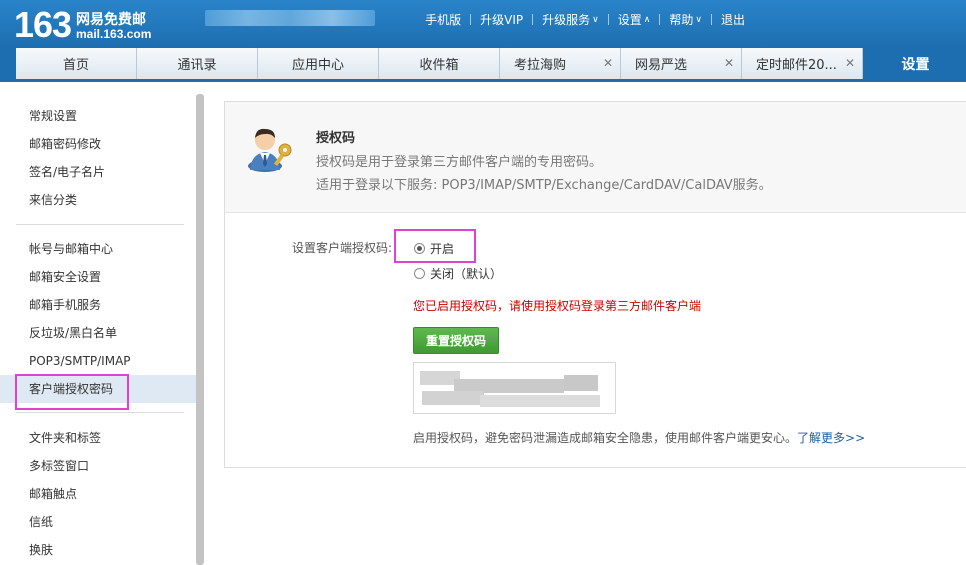  Describe the element at coordinates (914, 63) in the screenshot. I see `tab-settings: 设置` at that location.